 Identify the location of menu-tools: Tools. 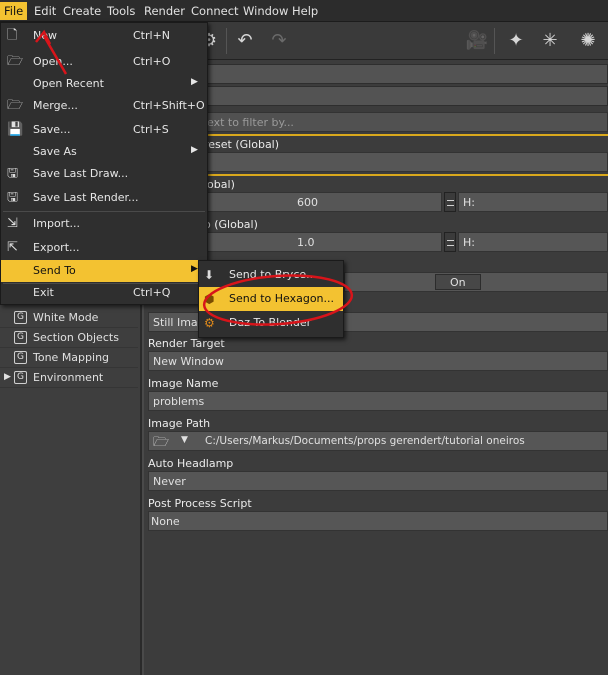
(121, 12).